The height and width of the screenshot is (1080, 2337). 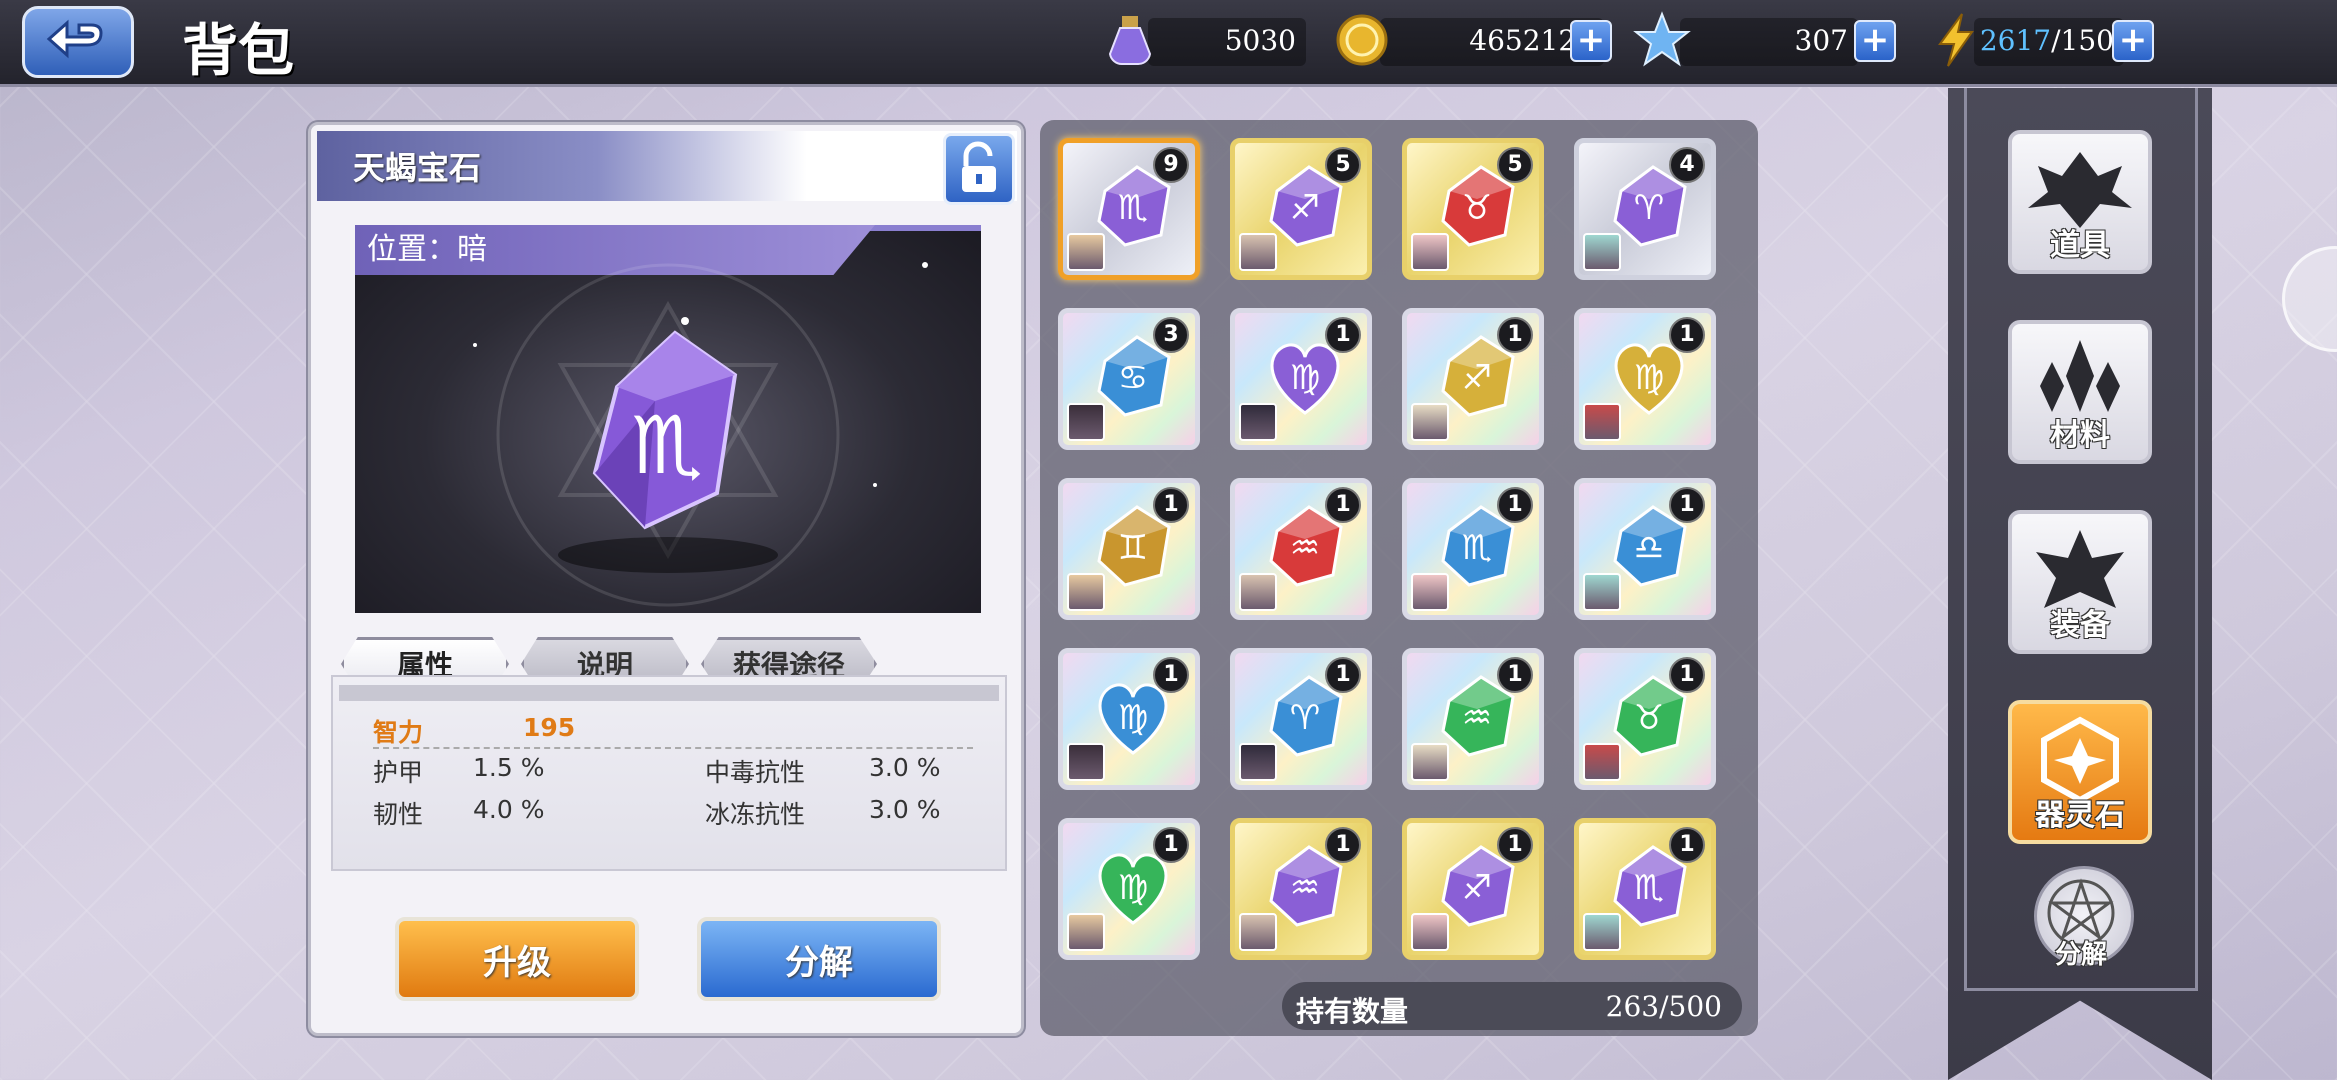 I want to click on category-equipment-label: 装备, so click(x=2080, y=625).